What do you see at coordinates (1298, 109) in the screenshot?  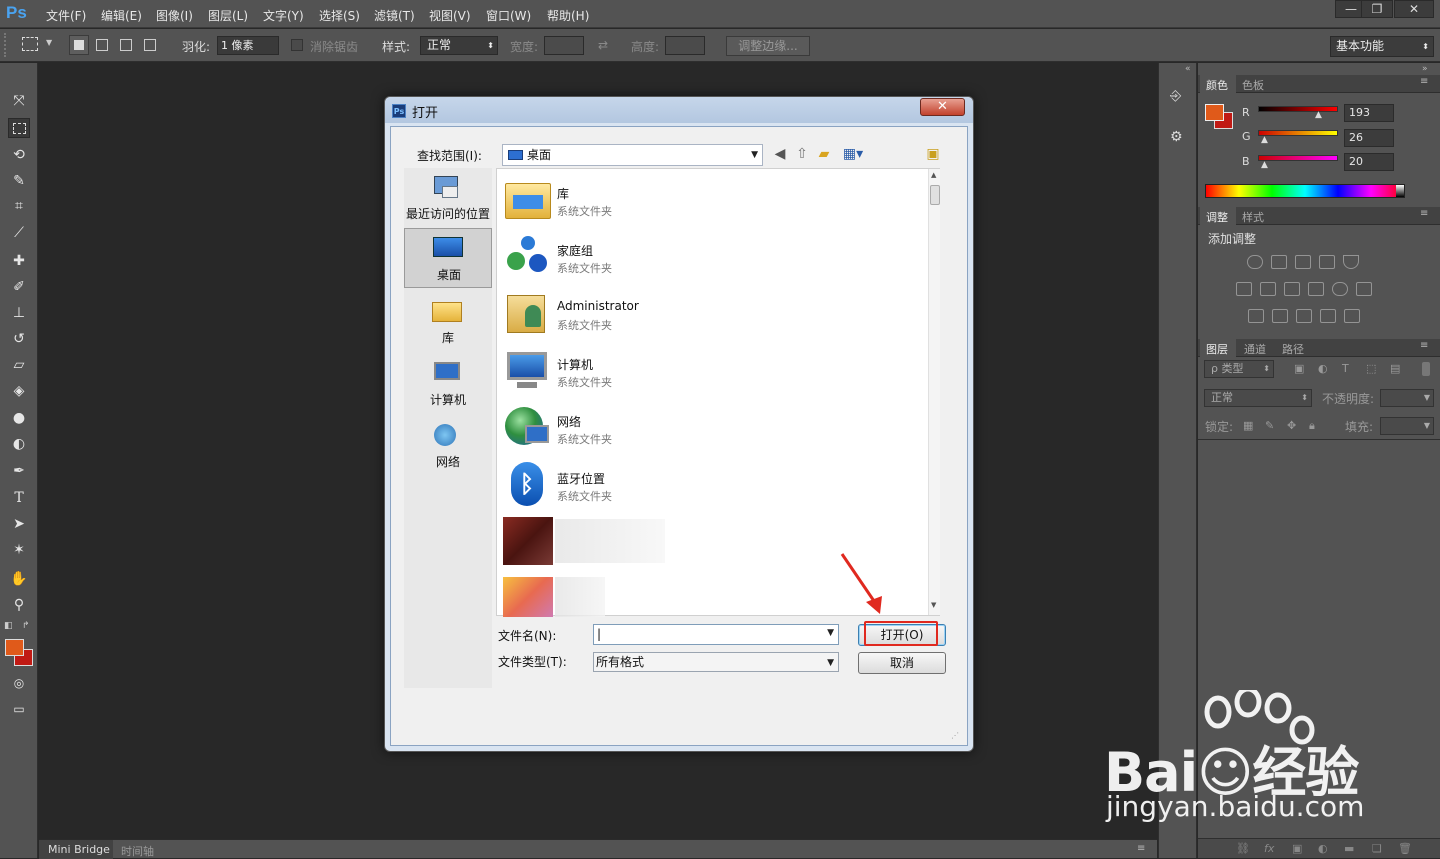 I see `r-slider` at bounding box center [1298, 109].